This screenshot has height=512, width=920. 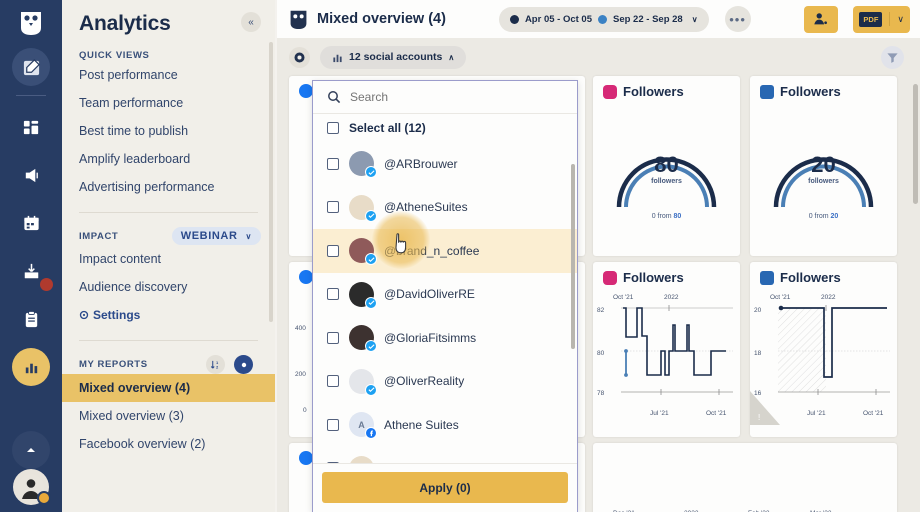 What do you see at coordinates (623, 297) in the screenshot?
I see `x-tick-oct21-top: Oct '21` at bounding box center [623, 297].